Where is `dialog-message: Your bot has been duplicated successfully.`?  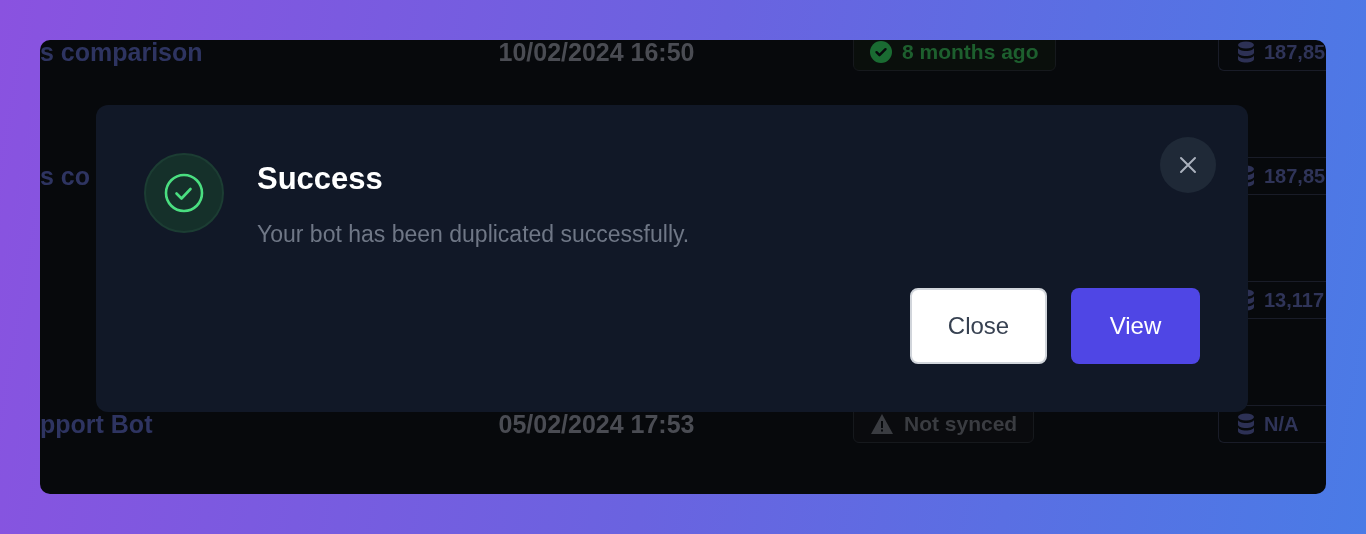
dialog-message: Your bot has been duplicated successfully. is located at coordinates (473, 234).